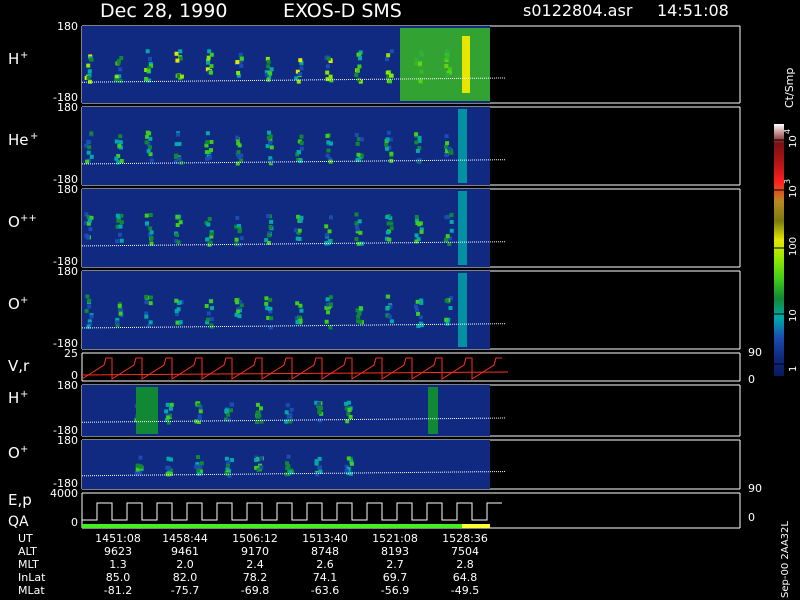 Image resolution: width=800 pixels, height=600 pixels. I want to click on panel-ymax: 180, so click(67, 271).